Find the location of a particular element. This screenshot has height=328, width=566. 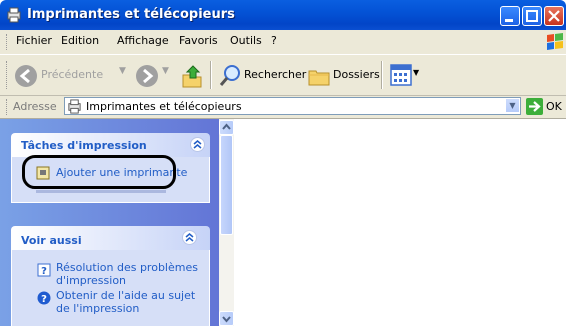

help-circle-icon: ? is located at coordinates (44, 298).